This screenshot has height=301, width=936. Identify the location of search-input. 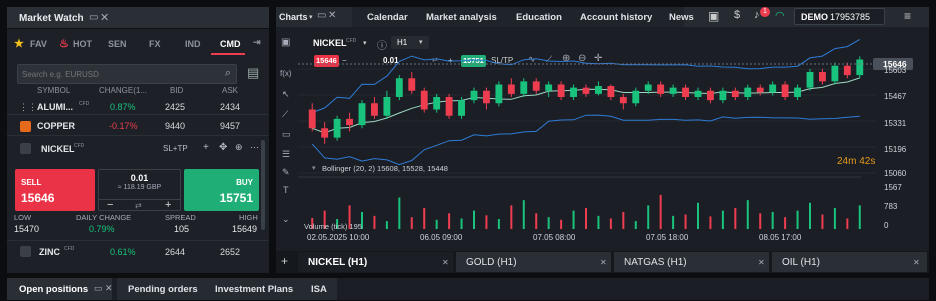
(117, 74).